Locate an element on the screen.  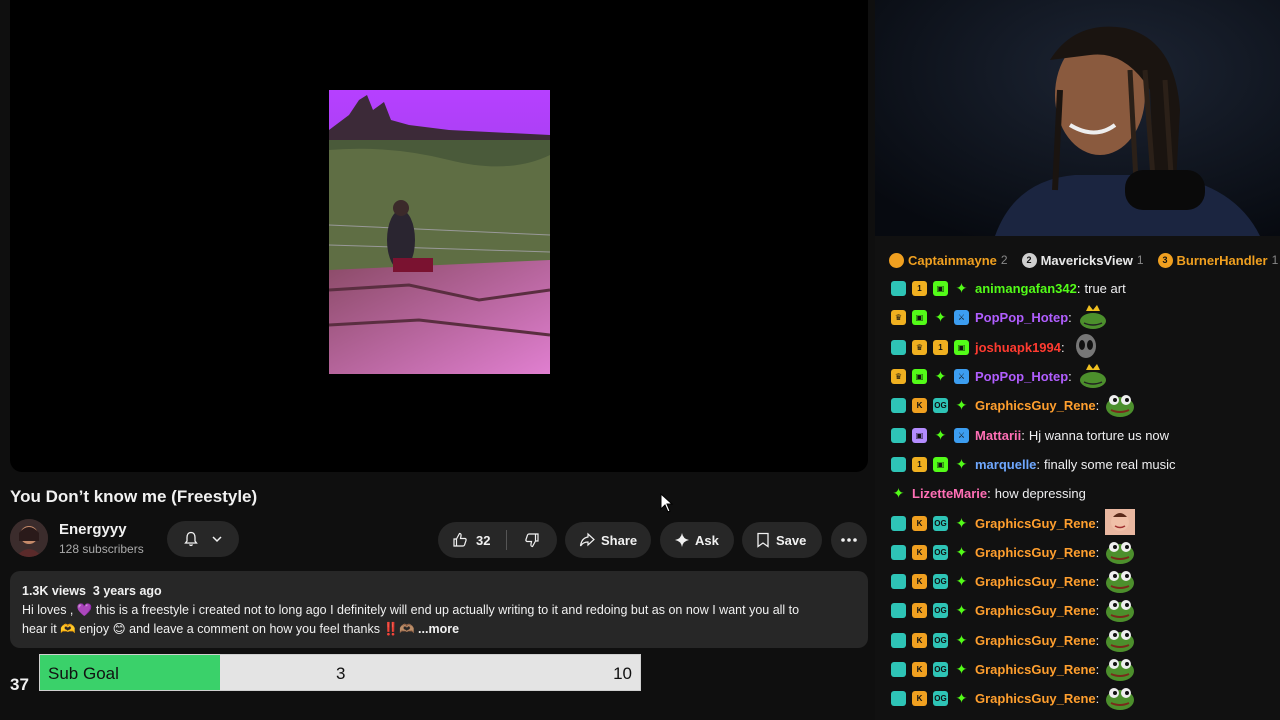
sparkle-icon is located at coordinates (682, 540).